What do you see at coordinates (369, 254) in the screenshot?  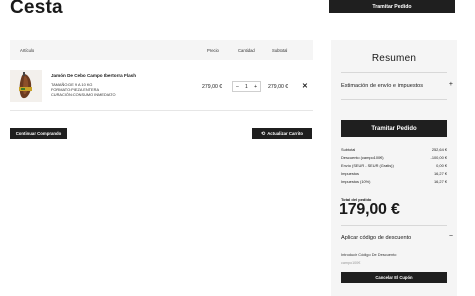 I see `coupon-field-label: Introducir Código De Descuento` at bounding box center [369, 254].